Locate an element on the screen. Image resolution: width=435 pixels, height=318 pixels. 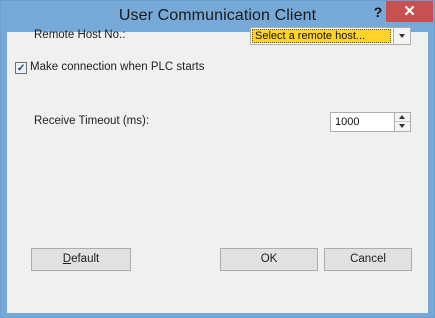
spin-down-button is located at coordinates (402, 126).